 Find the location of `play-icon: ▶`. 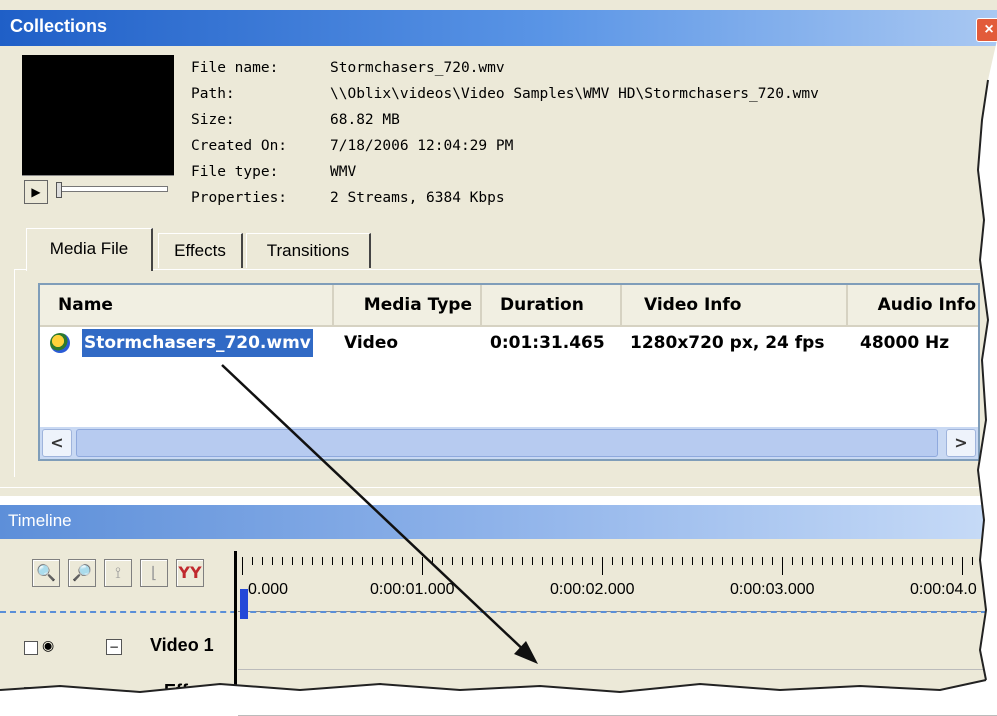

play-icon: ▶ is located at coordinates (36, 192).